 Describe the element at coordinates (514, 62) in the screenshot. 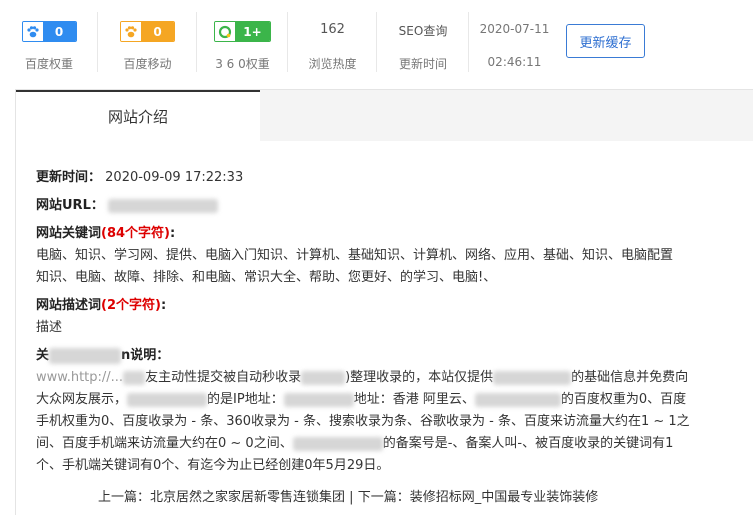

I see `updated-time: 02:46:11` at that location.